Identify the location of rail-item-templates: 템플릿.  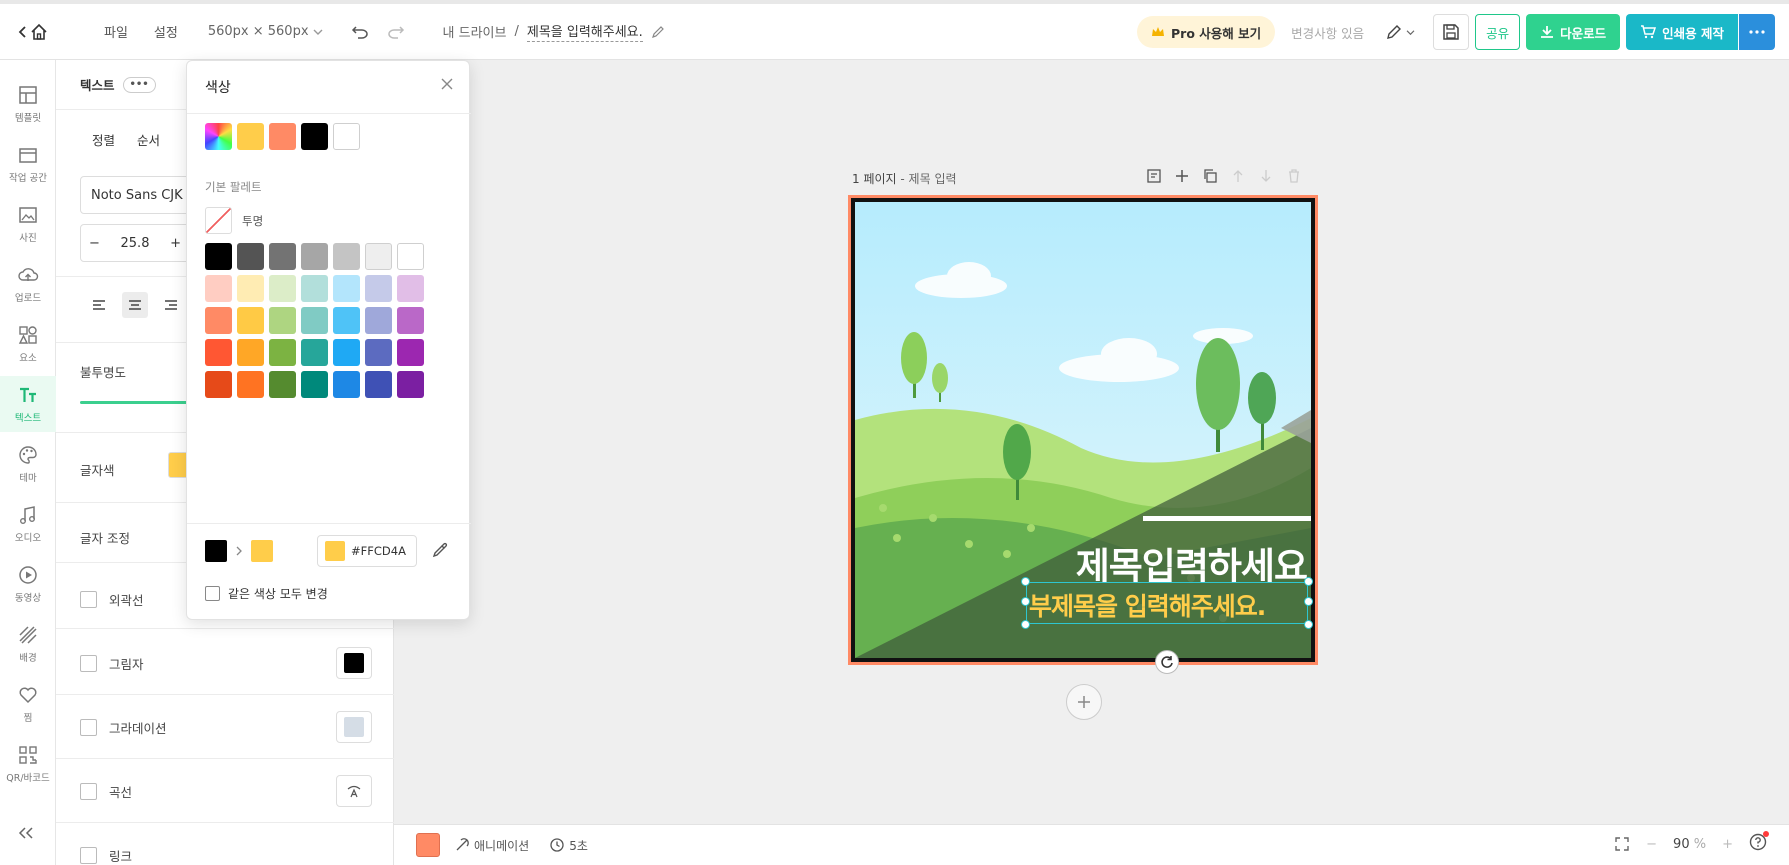
(28, 104).